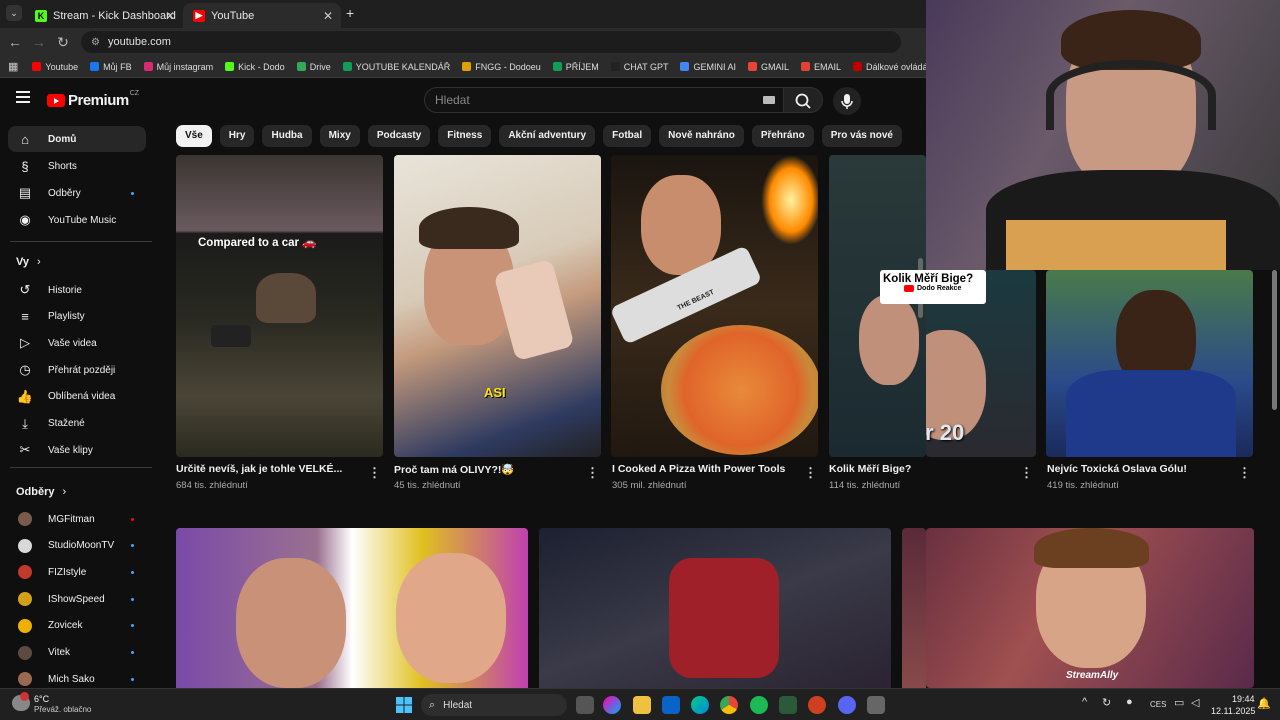  I want to click on sidebar-item: ↺ Historie, so click(77, 290).